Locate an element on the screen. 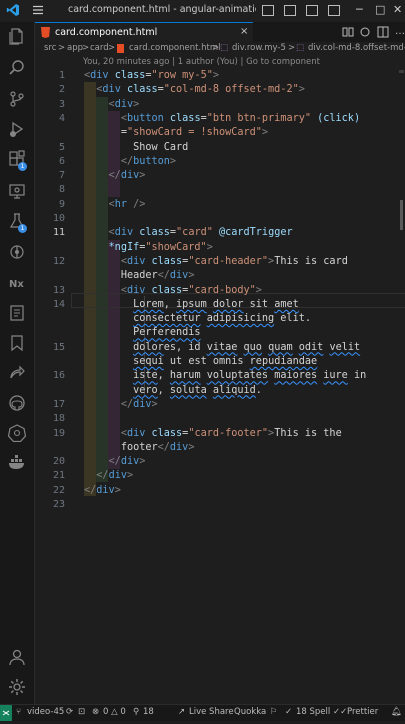 The width and height of the screenshot is (405, 724). minimize-button: ─ is located at coordinates (359, 9).